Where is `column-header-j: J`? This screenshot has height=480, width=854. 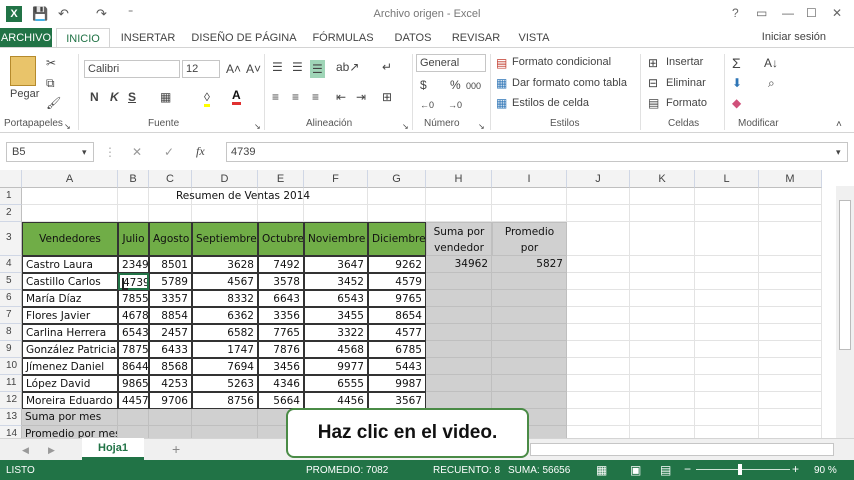
column-header-j: J is located at coordinates (598, 179).